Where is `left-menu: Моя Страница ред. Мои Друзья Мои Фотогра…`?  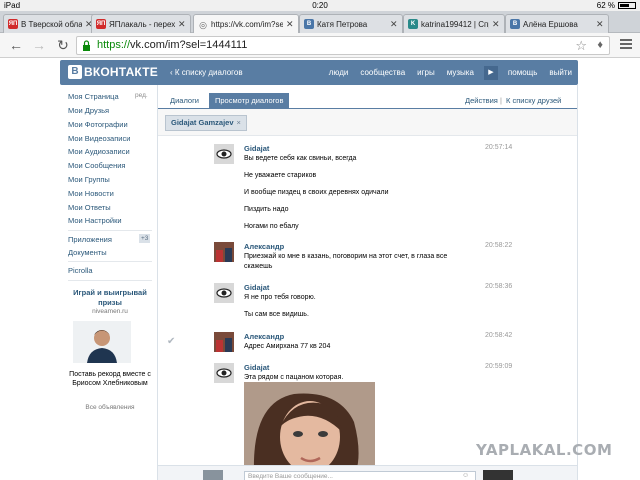 left-menu: Моя Страница ред. Мои Друзья Мои Фотогра… is located at coordinates (108, 282).